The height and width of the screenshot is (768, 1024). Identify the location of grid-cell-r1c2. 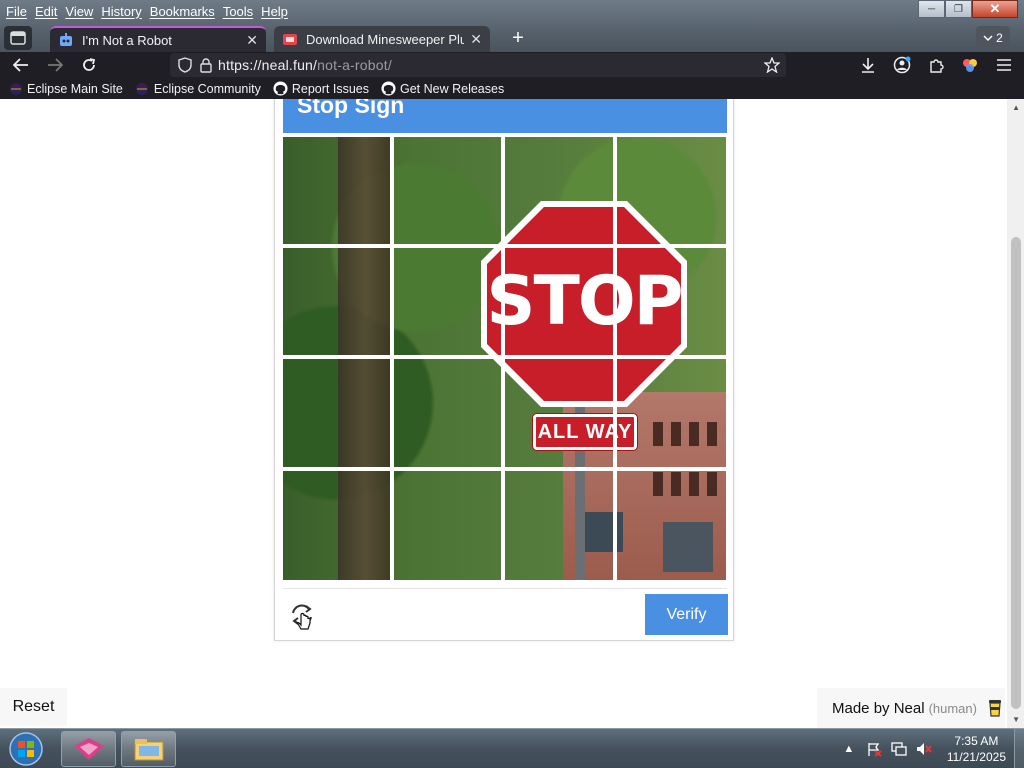
(447, 190).